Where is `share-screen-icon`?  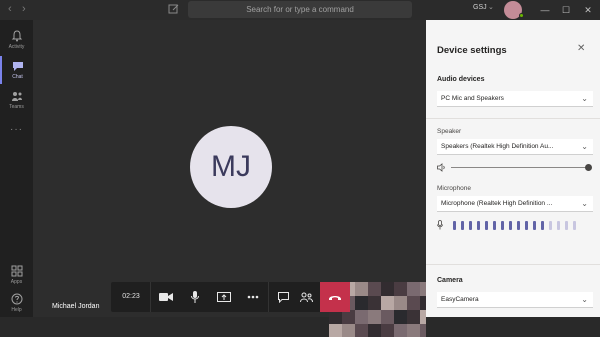 share-screen-icon is located at coordinates (224, 296).